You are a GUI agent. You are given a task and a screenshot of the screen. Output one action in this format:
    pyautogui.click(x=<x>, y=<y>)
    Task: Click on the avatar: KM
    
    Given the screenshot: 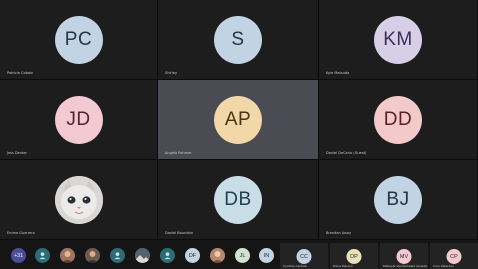 What is the action you would take?
    pyautogui.click(x=398, y=40)
    